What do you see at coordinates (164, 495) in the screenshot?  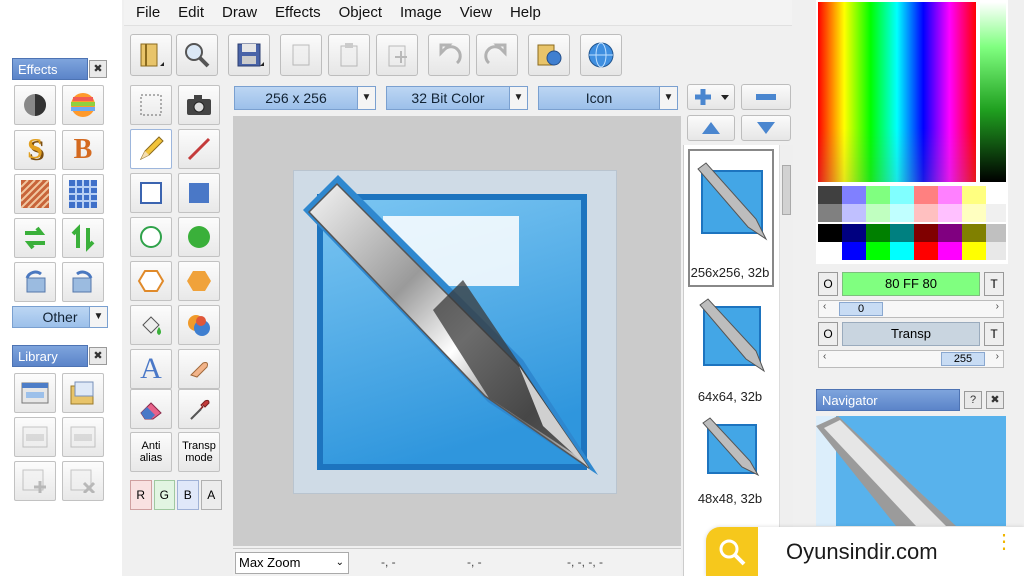 I see `channel-g-button: G` at bounding box center [164, 495].